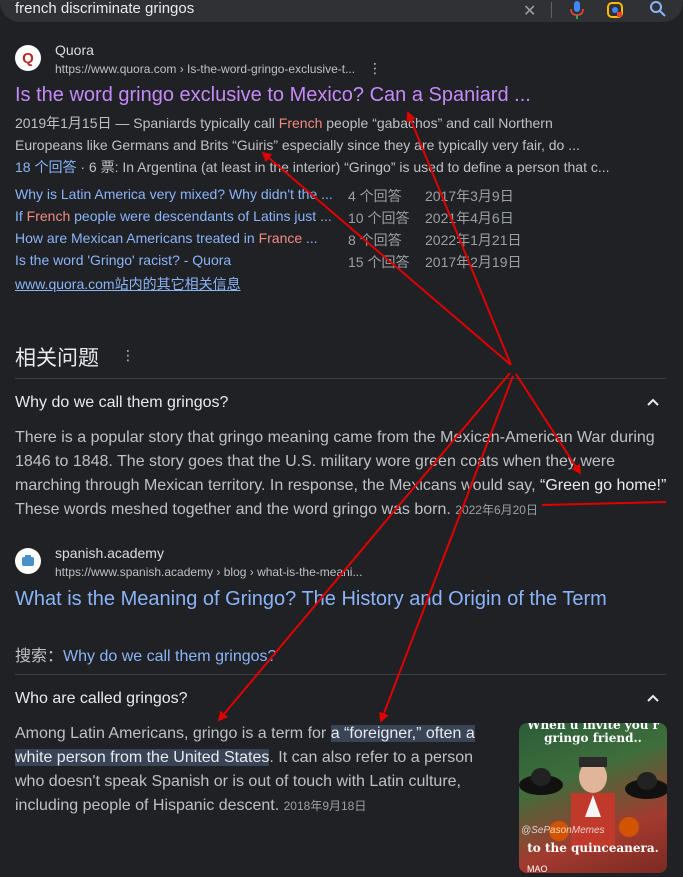 Image resolution: width=683 pixels, height=877 pixels. Describe the element at coordinates (379, 262) in the screenshot. I see `related-answer-count: 15 个回答` at that location.